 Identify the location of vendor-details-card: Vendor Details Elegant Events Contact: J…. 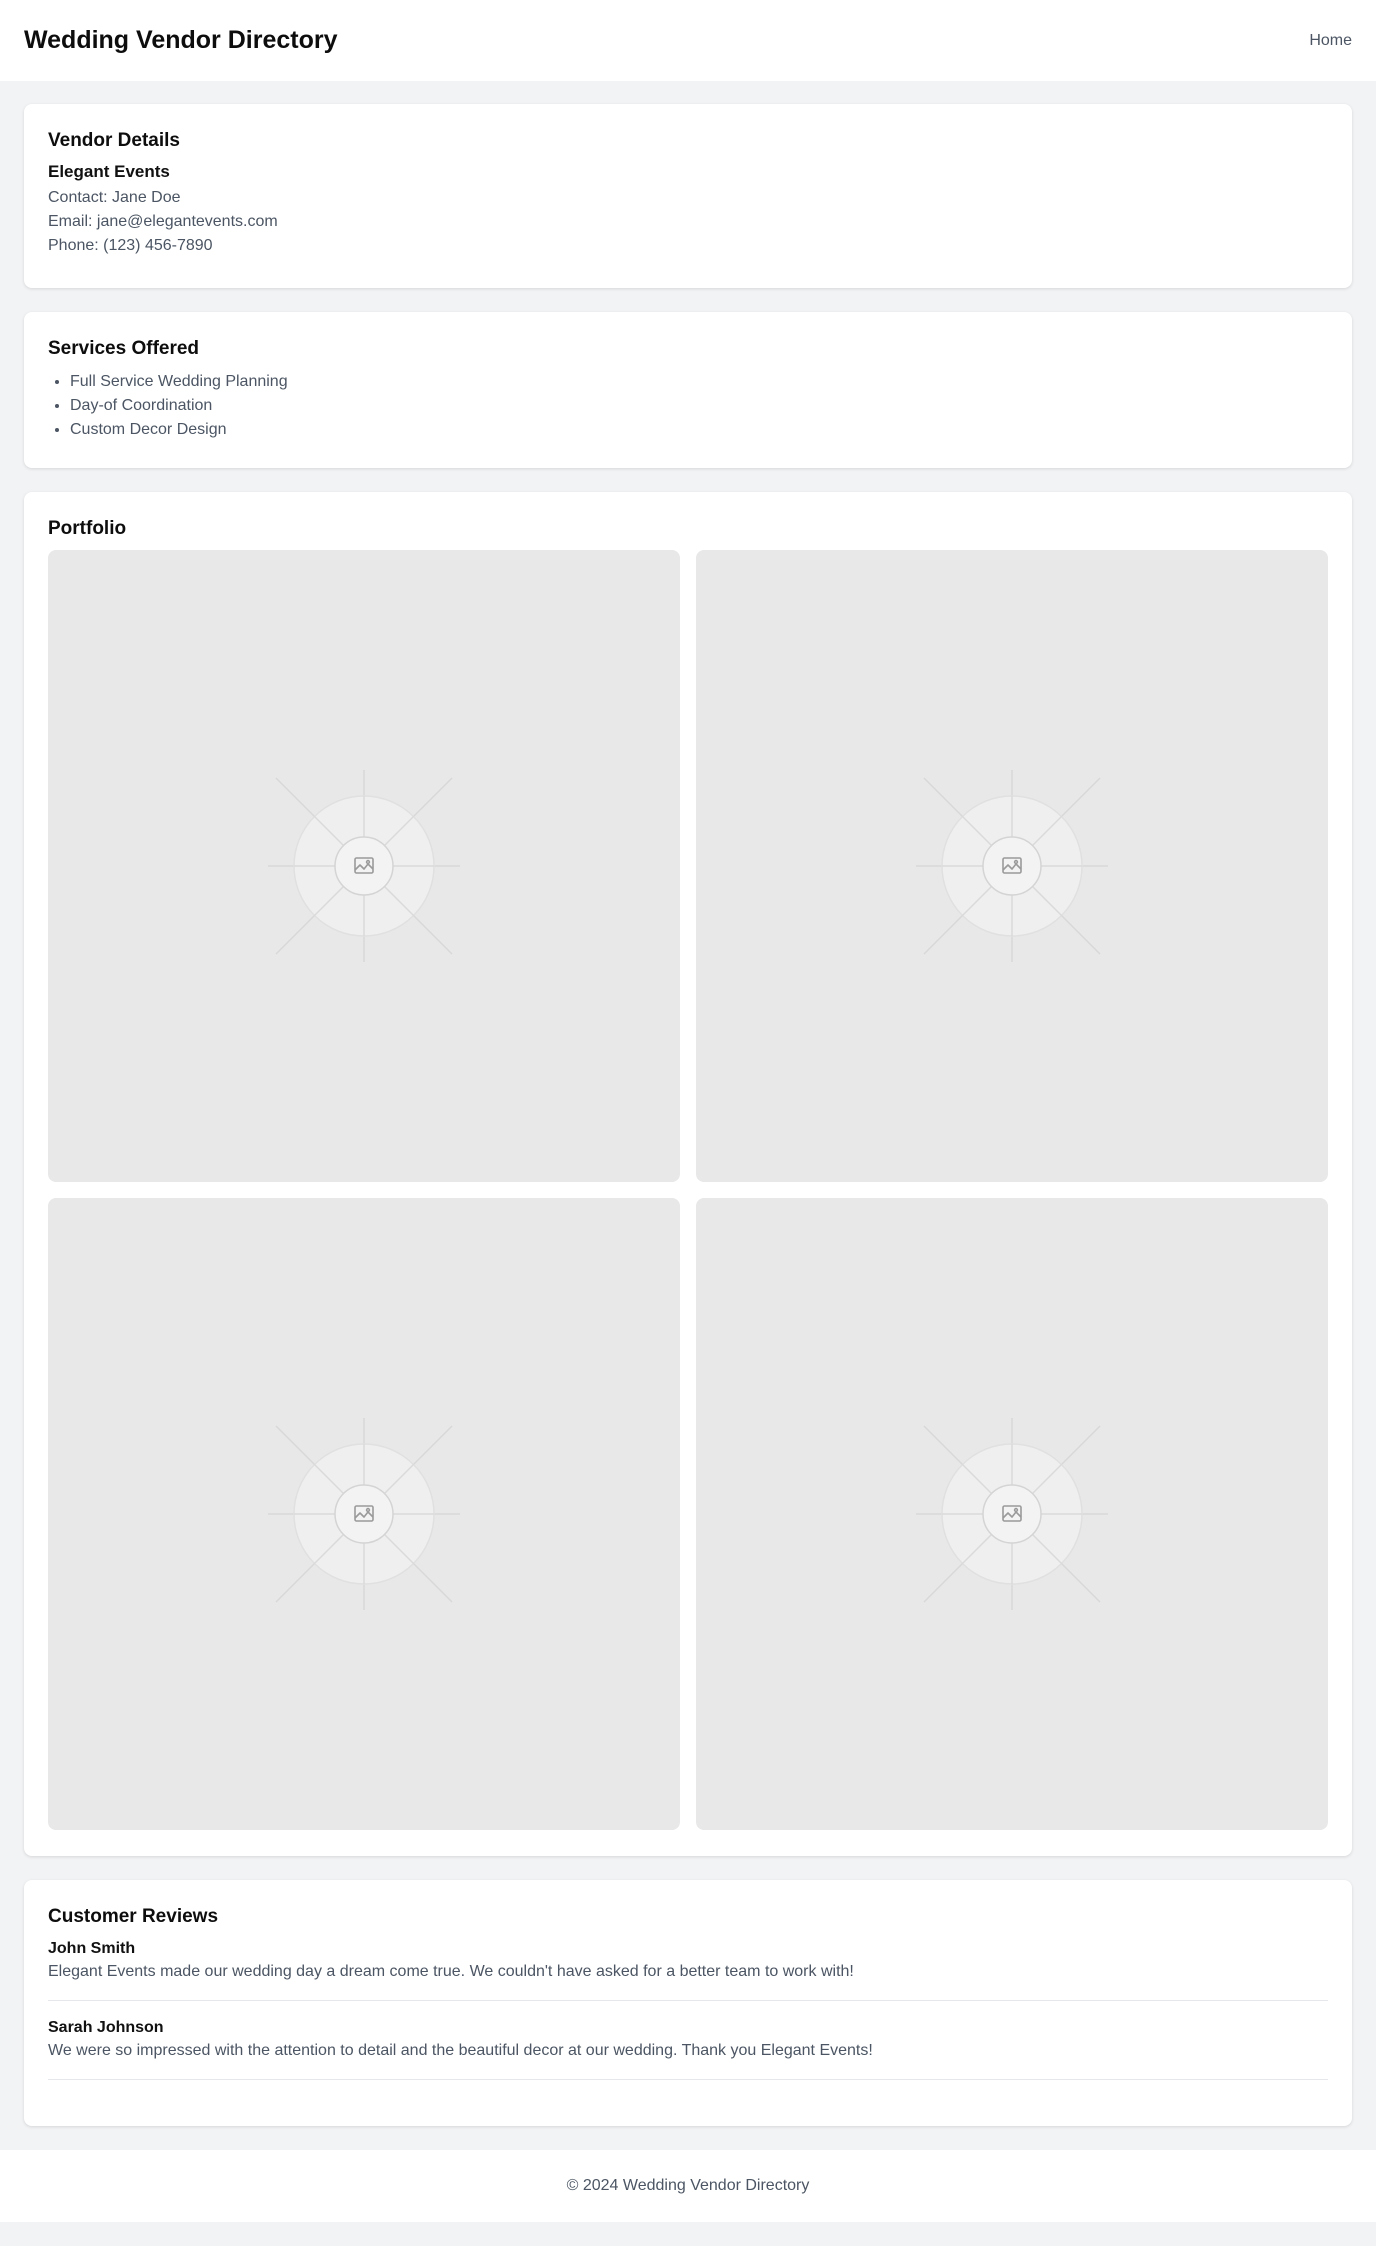
(688, 196).